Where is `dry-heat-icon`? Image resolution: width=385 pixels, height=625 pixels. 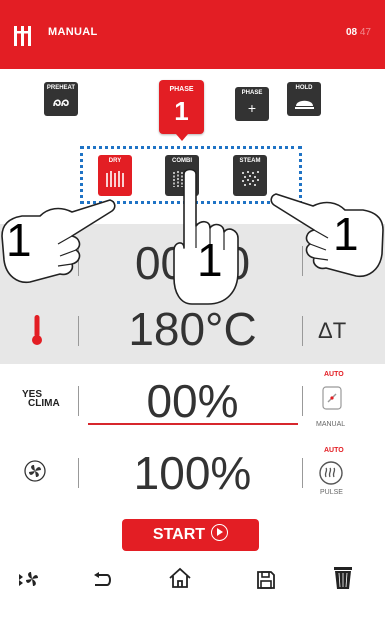 dry-heat-icon is located at coordinates (115, 179).